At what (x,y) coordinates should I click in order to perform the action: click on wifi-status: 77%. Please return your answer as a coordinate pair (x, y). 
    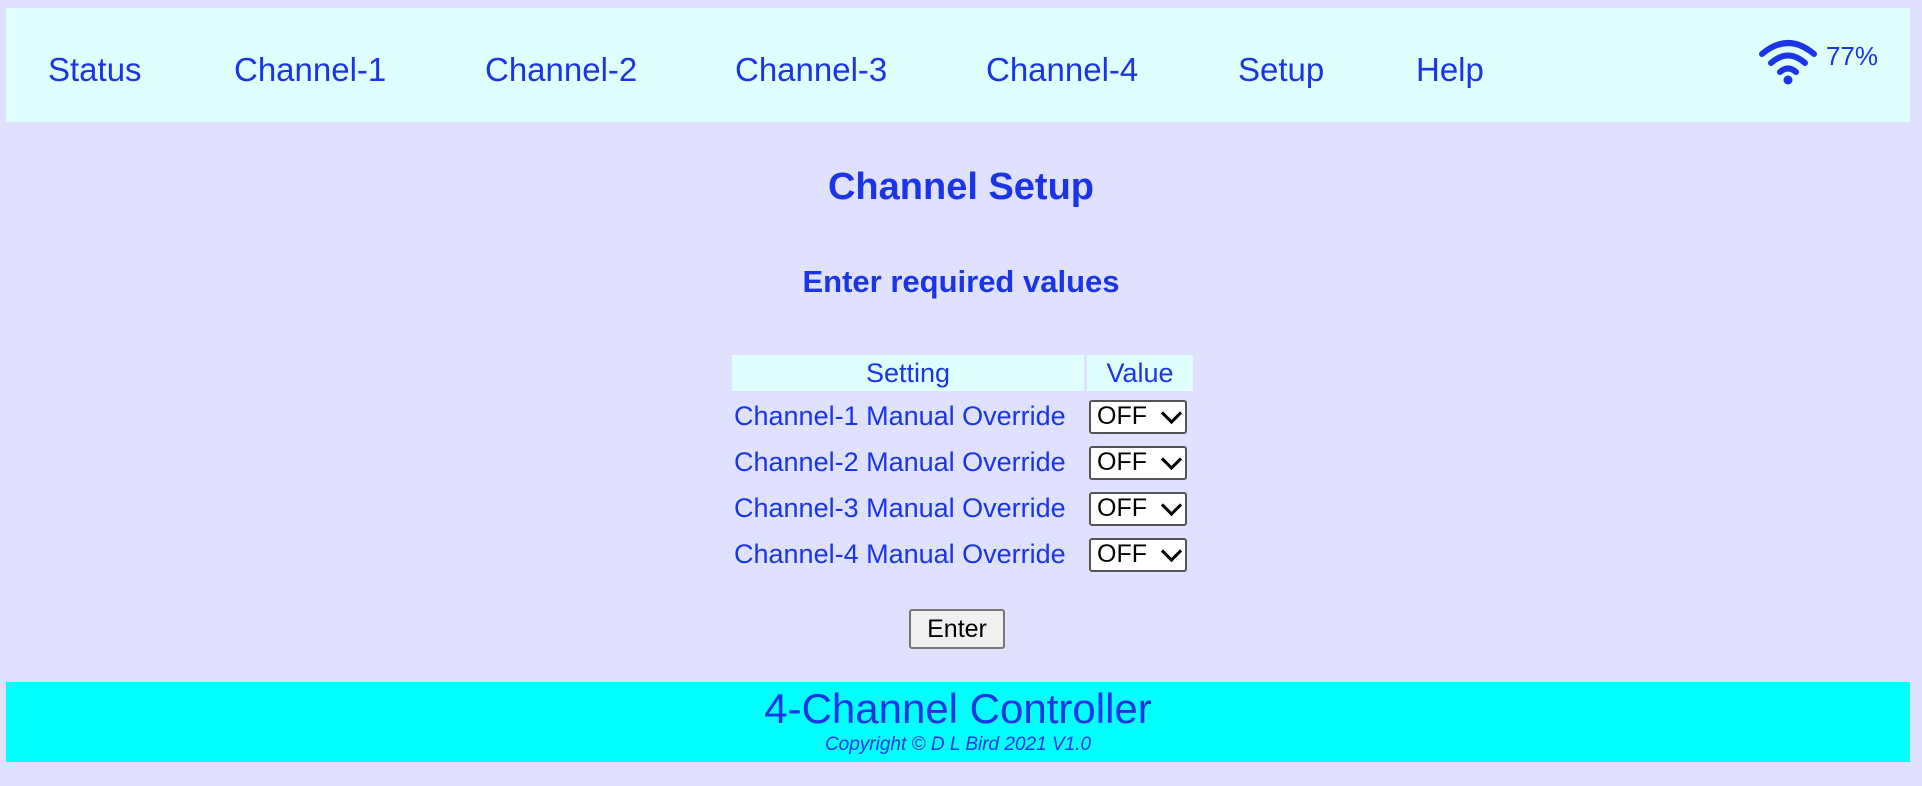
    Looking at the image, I should click on (1818, 61).